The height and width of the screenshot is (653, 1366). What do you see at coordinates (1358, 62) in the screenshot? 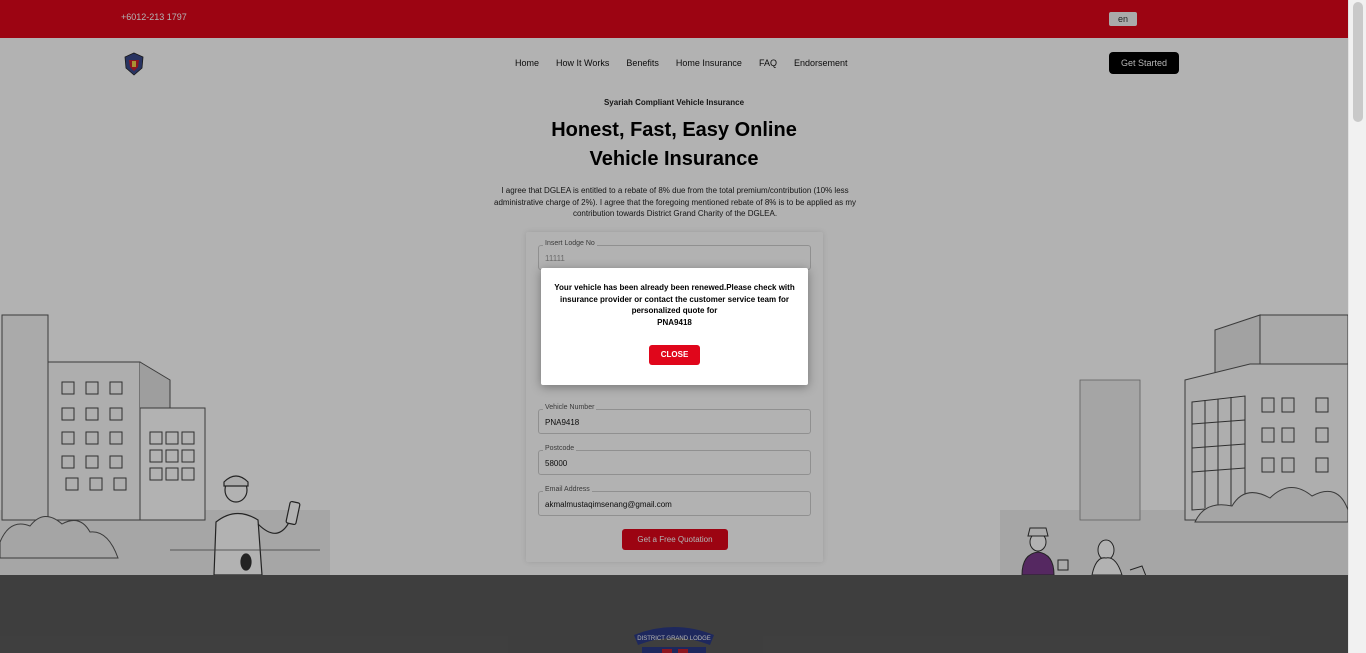
I see `scrollbar-thumb` at bounding box center [1358, 62].